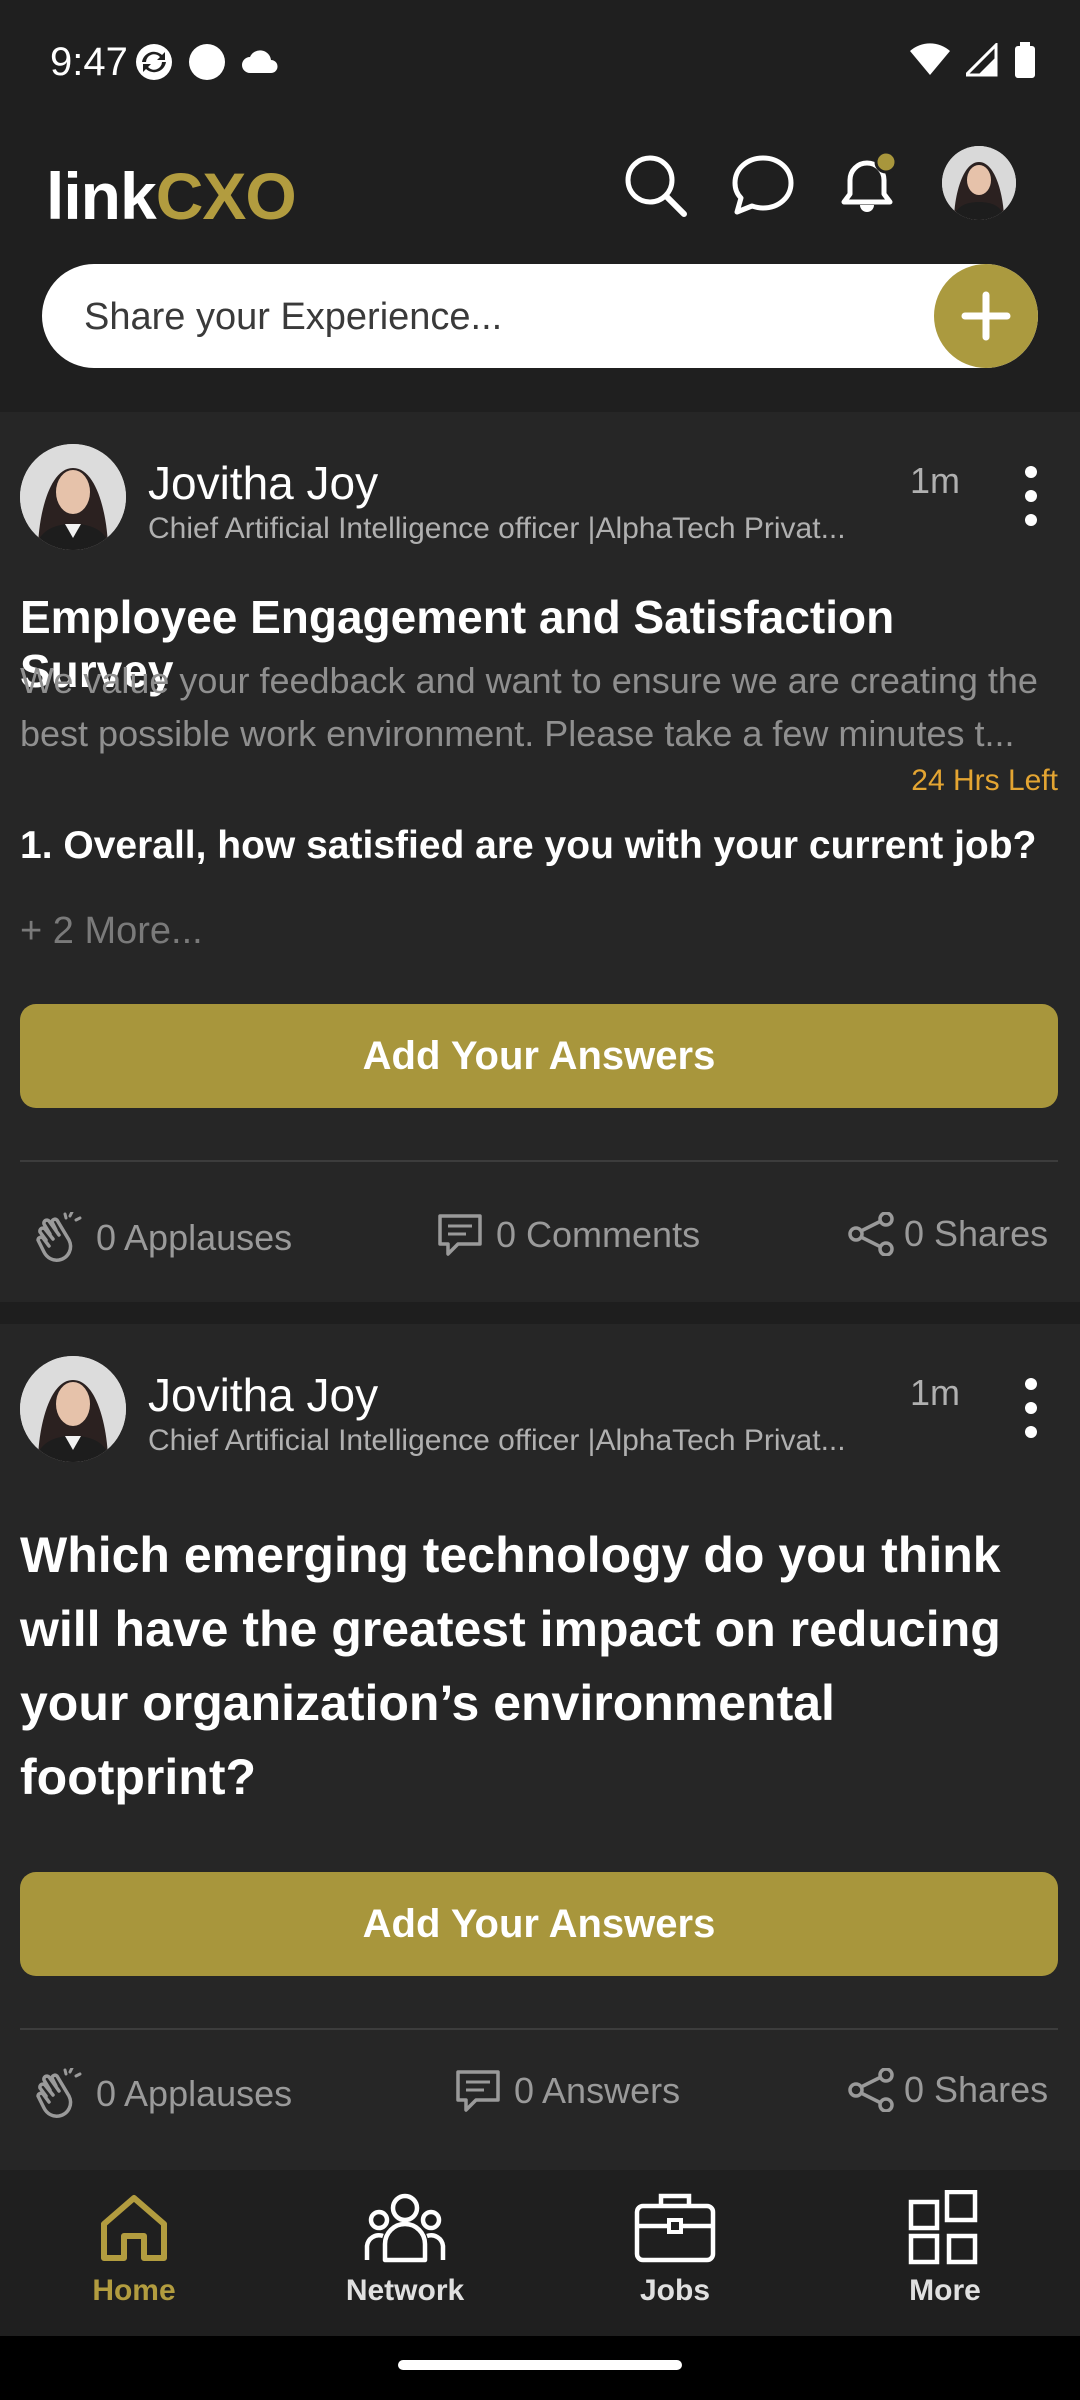  What do you see at coordinates (945, 2290) in the screenshot?
I see `nav-more-label: More` at bounding box center [945, 2290].